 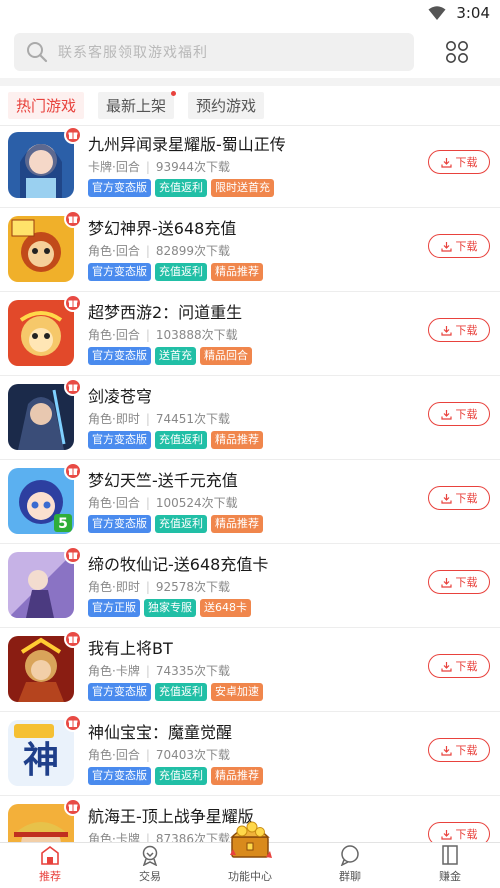 What do you see at coordinates (193, 587) in the screenshot?
I see `game-downloads: 92578次下载` at bounding box center [193, 587].